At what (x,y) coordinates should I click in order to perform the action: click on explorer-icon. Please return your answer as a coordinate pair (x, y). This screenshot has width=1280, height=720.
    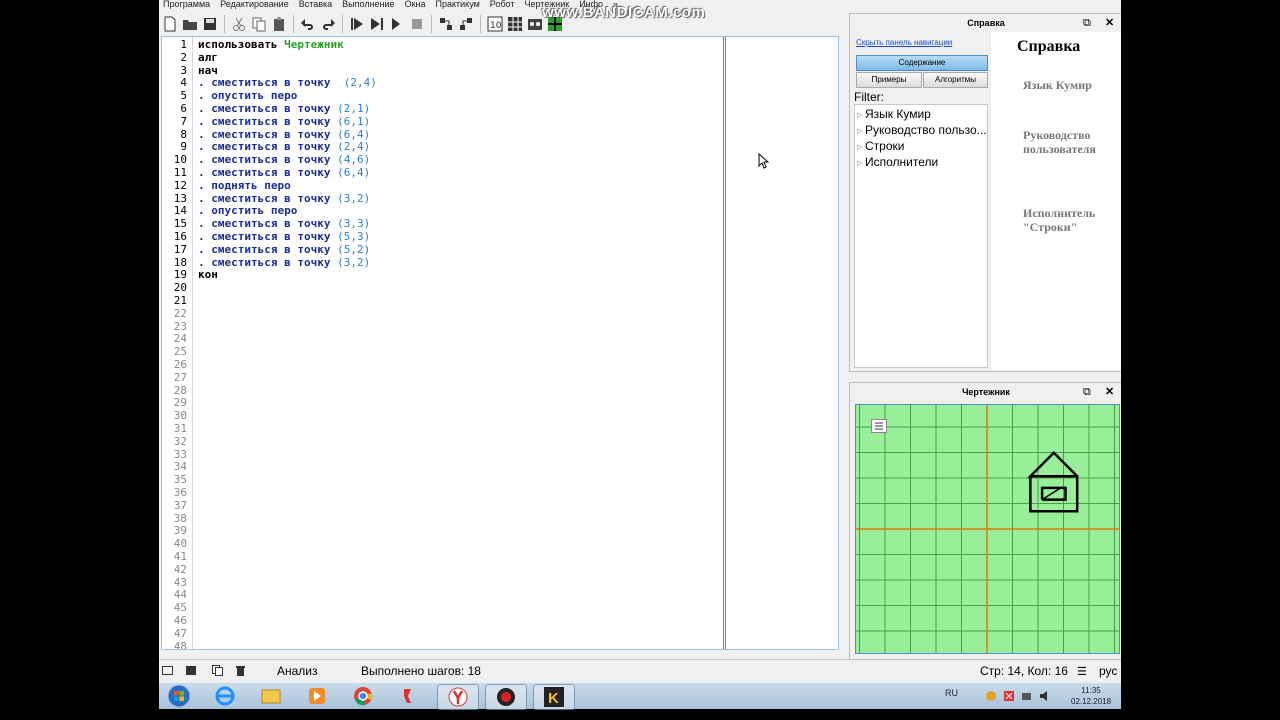
    Looking at the image, I should click on (271, 696).